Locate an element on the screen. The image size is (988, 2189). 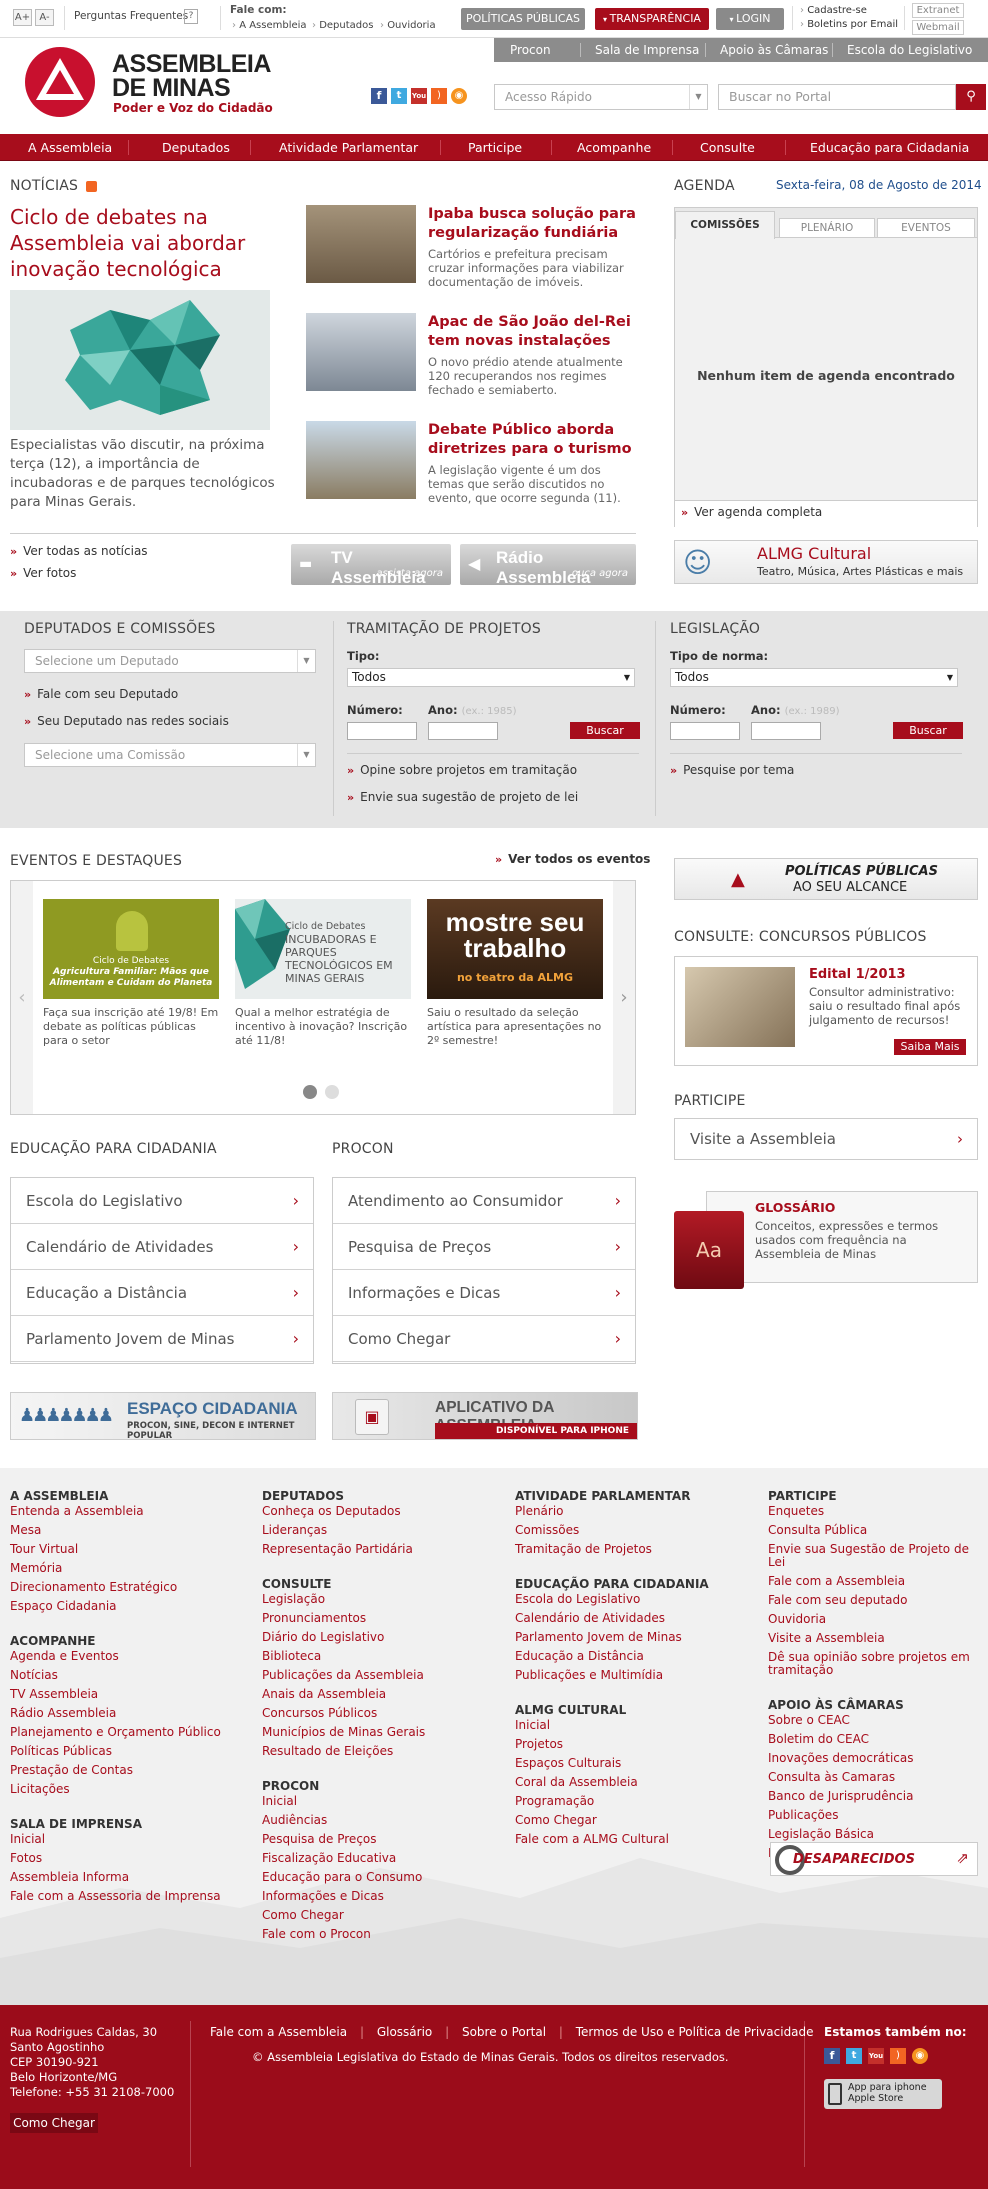
extranet-button: Extranet is located at coordinates (938, 10).